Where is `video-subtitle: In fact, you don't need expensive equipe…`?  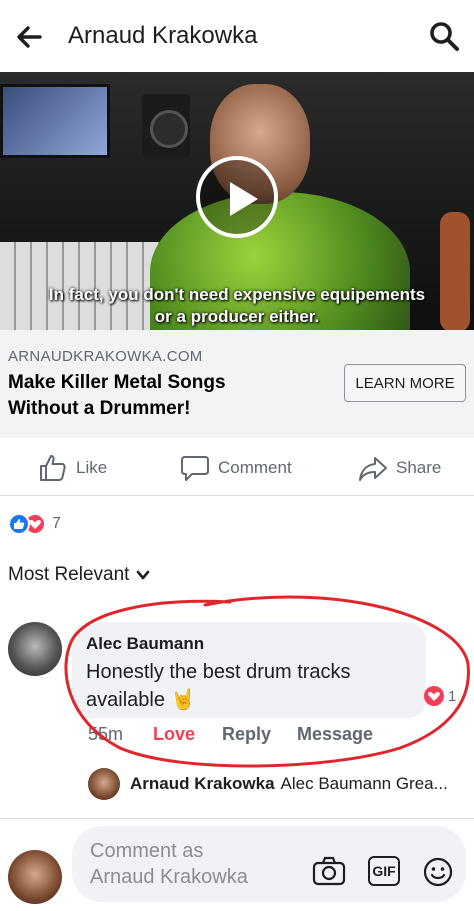
video-subtitle: In fact, you don't need expensive equipe… is located at coordinates (237, 306).